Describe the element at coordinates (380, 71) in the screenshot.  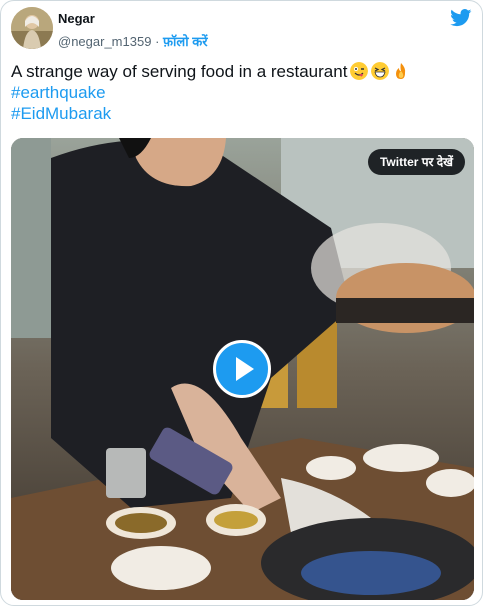
I see `grinning-squinting-face-icon` at that location.